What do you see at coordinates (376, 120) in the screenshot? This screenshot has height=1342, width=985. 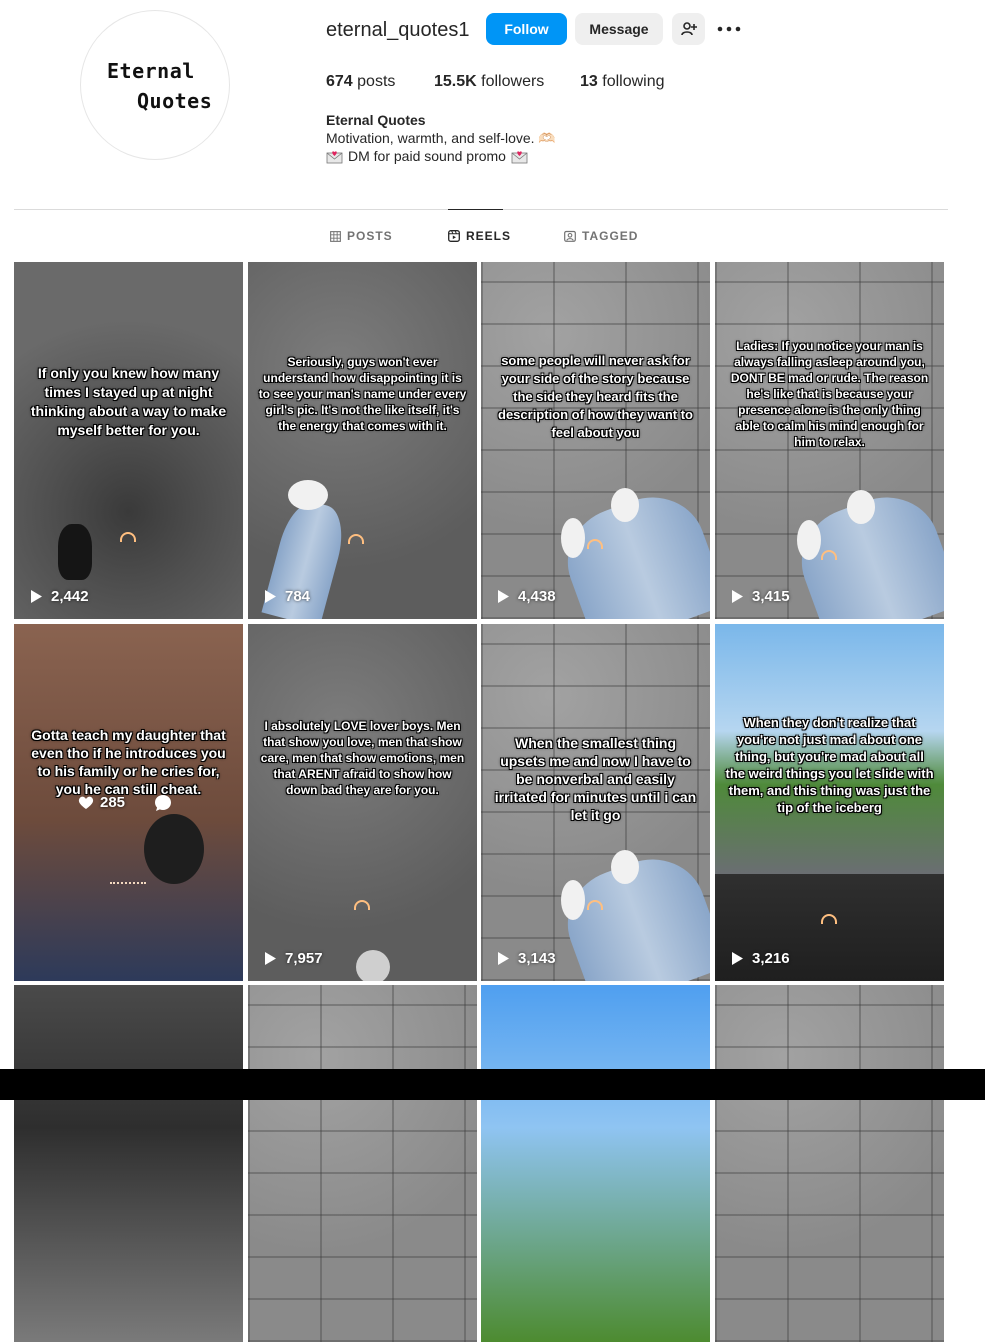 I see `bio-name: Eternal Quotes` at bounding box center [376, 120].